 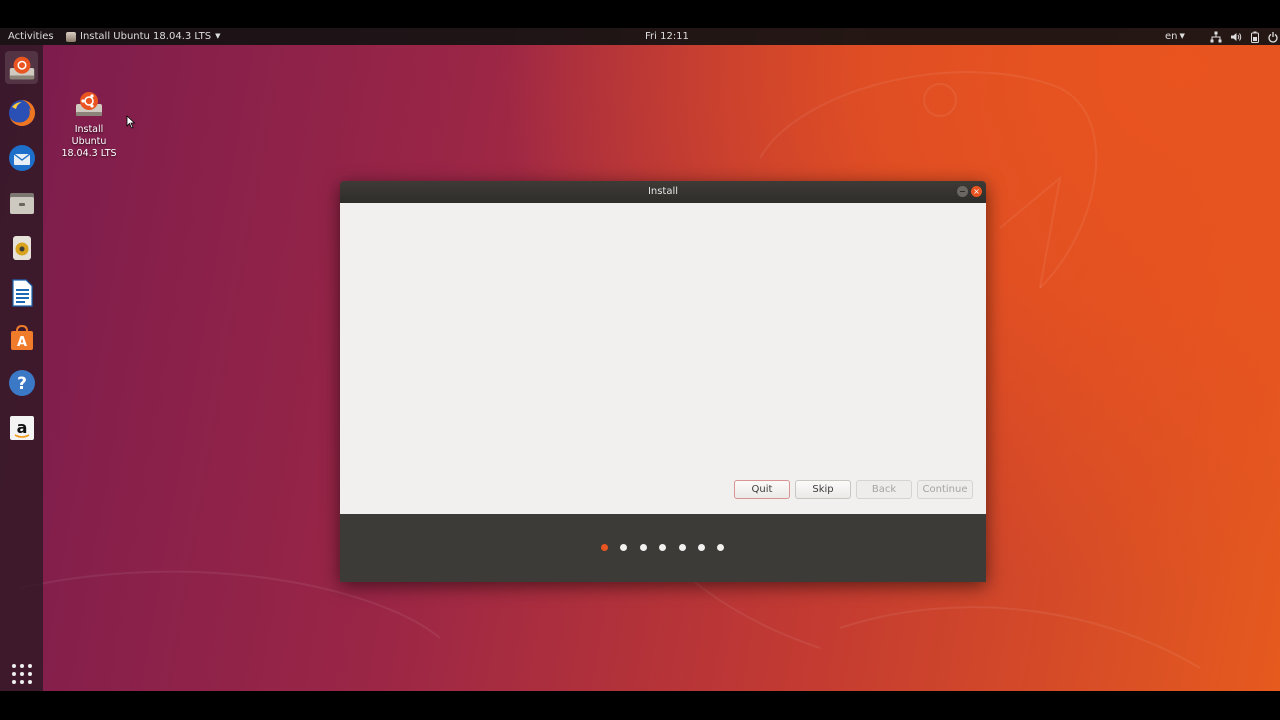 I want to click on dock-item-ubuntu-software: A, so click(x=21, y=337).